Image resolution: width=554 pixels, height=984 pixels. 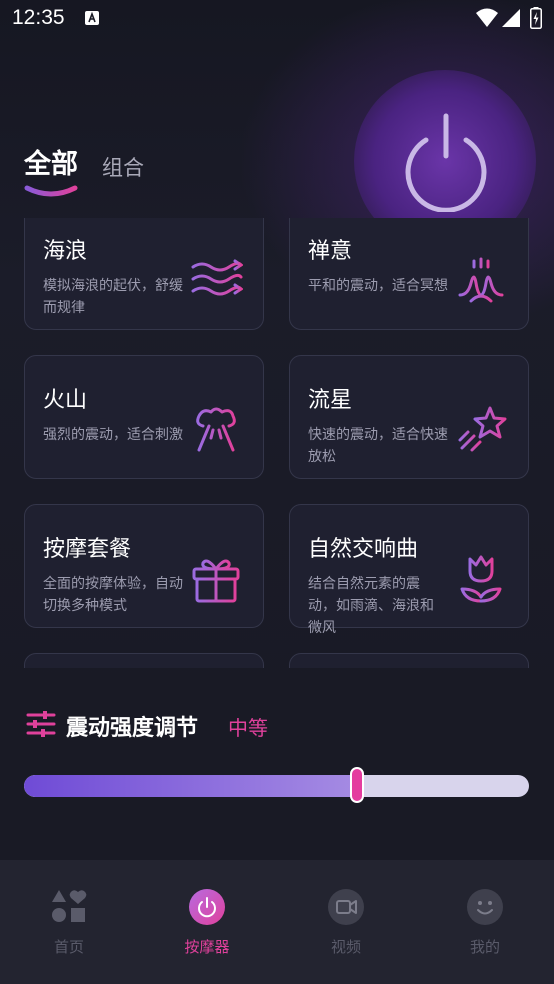 What do you see at coordinates (409, 274) in the screenshot?
I see `mode-card-zen: 禅意 平和的震动，适合冥想` at bounding box center [409, 274].